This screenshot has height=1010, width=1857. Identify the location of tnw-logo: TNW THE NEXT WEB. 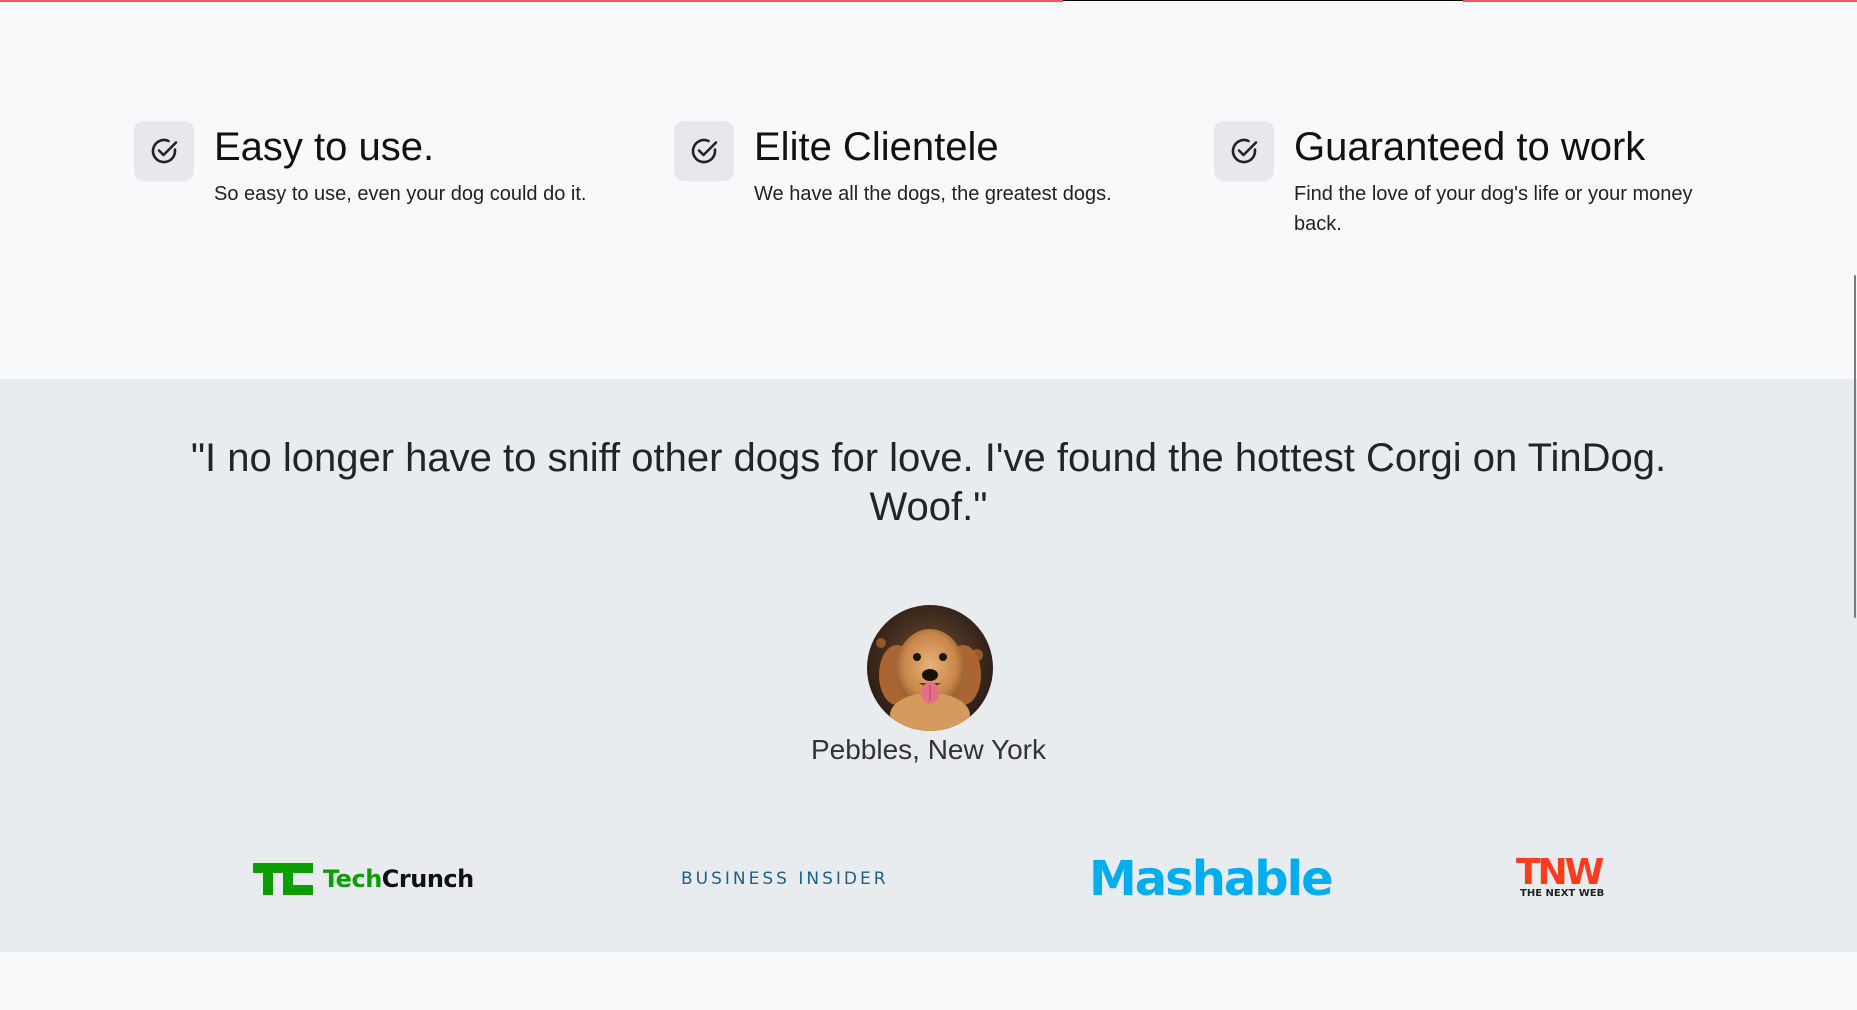
(1561, 879).